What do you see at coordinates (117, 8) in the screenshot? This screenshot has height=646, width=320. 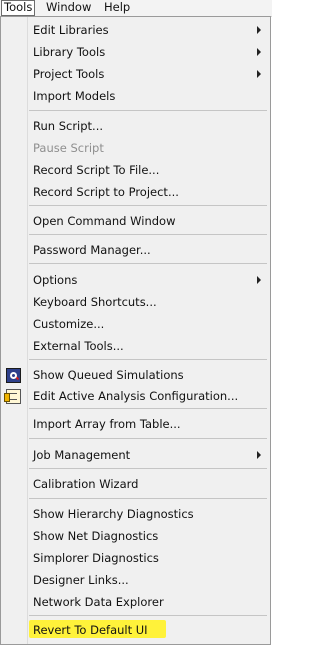 I see `menu-help: Help` at bounding box center [117, 8].